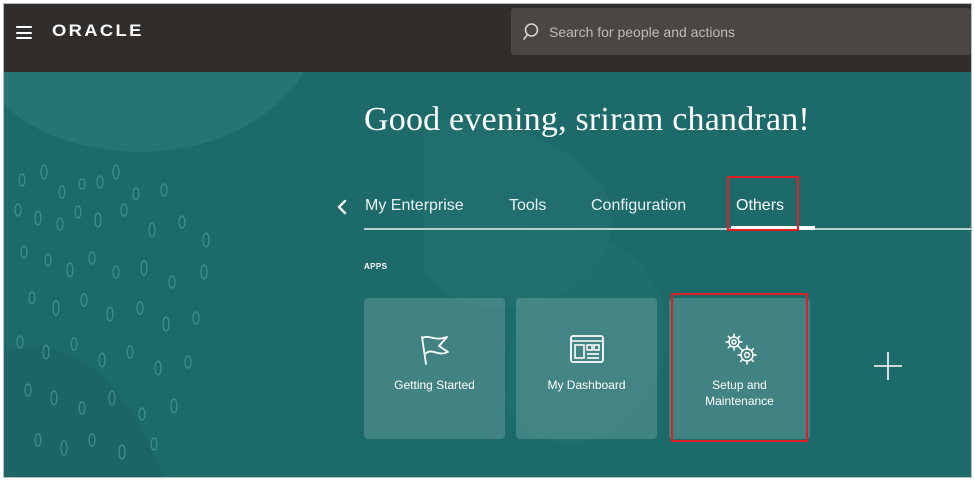 The image size is (975, 481). I want to click on app-tile-getting-started: Getting Started, so click(434, 368).